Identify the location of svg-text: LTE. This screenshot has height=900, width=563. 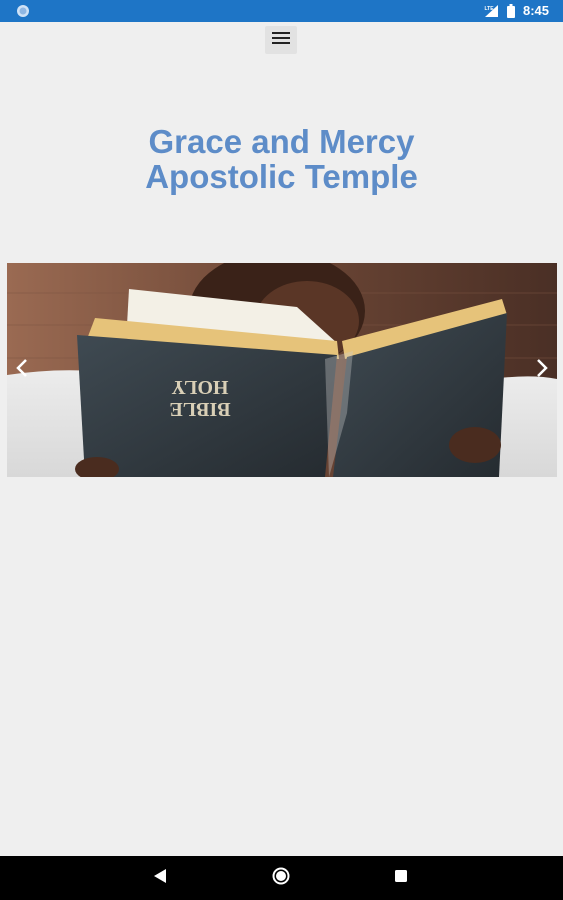
(489, 9).